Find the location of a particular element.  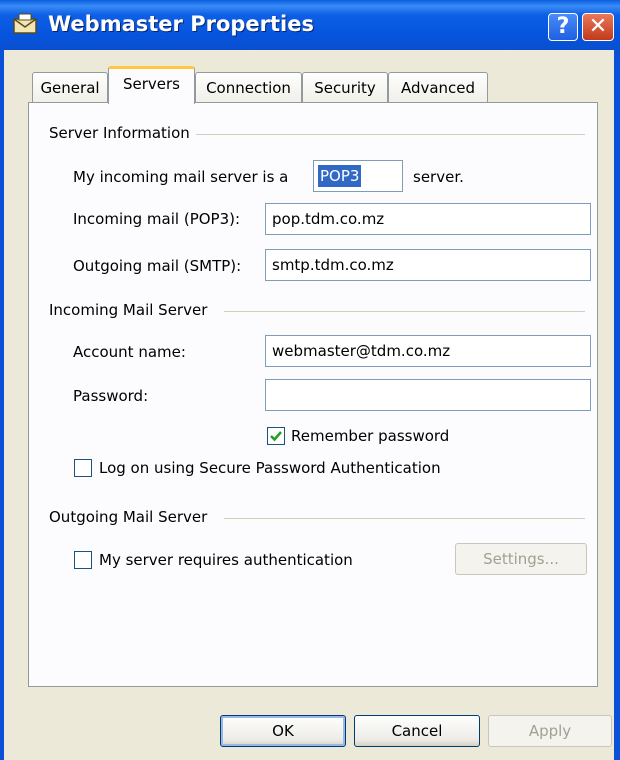

tab-connection: Connection is located at coordinates (248, 87).